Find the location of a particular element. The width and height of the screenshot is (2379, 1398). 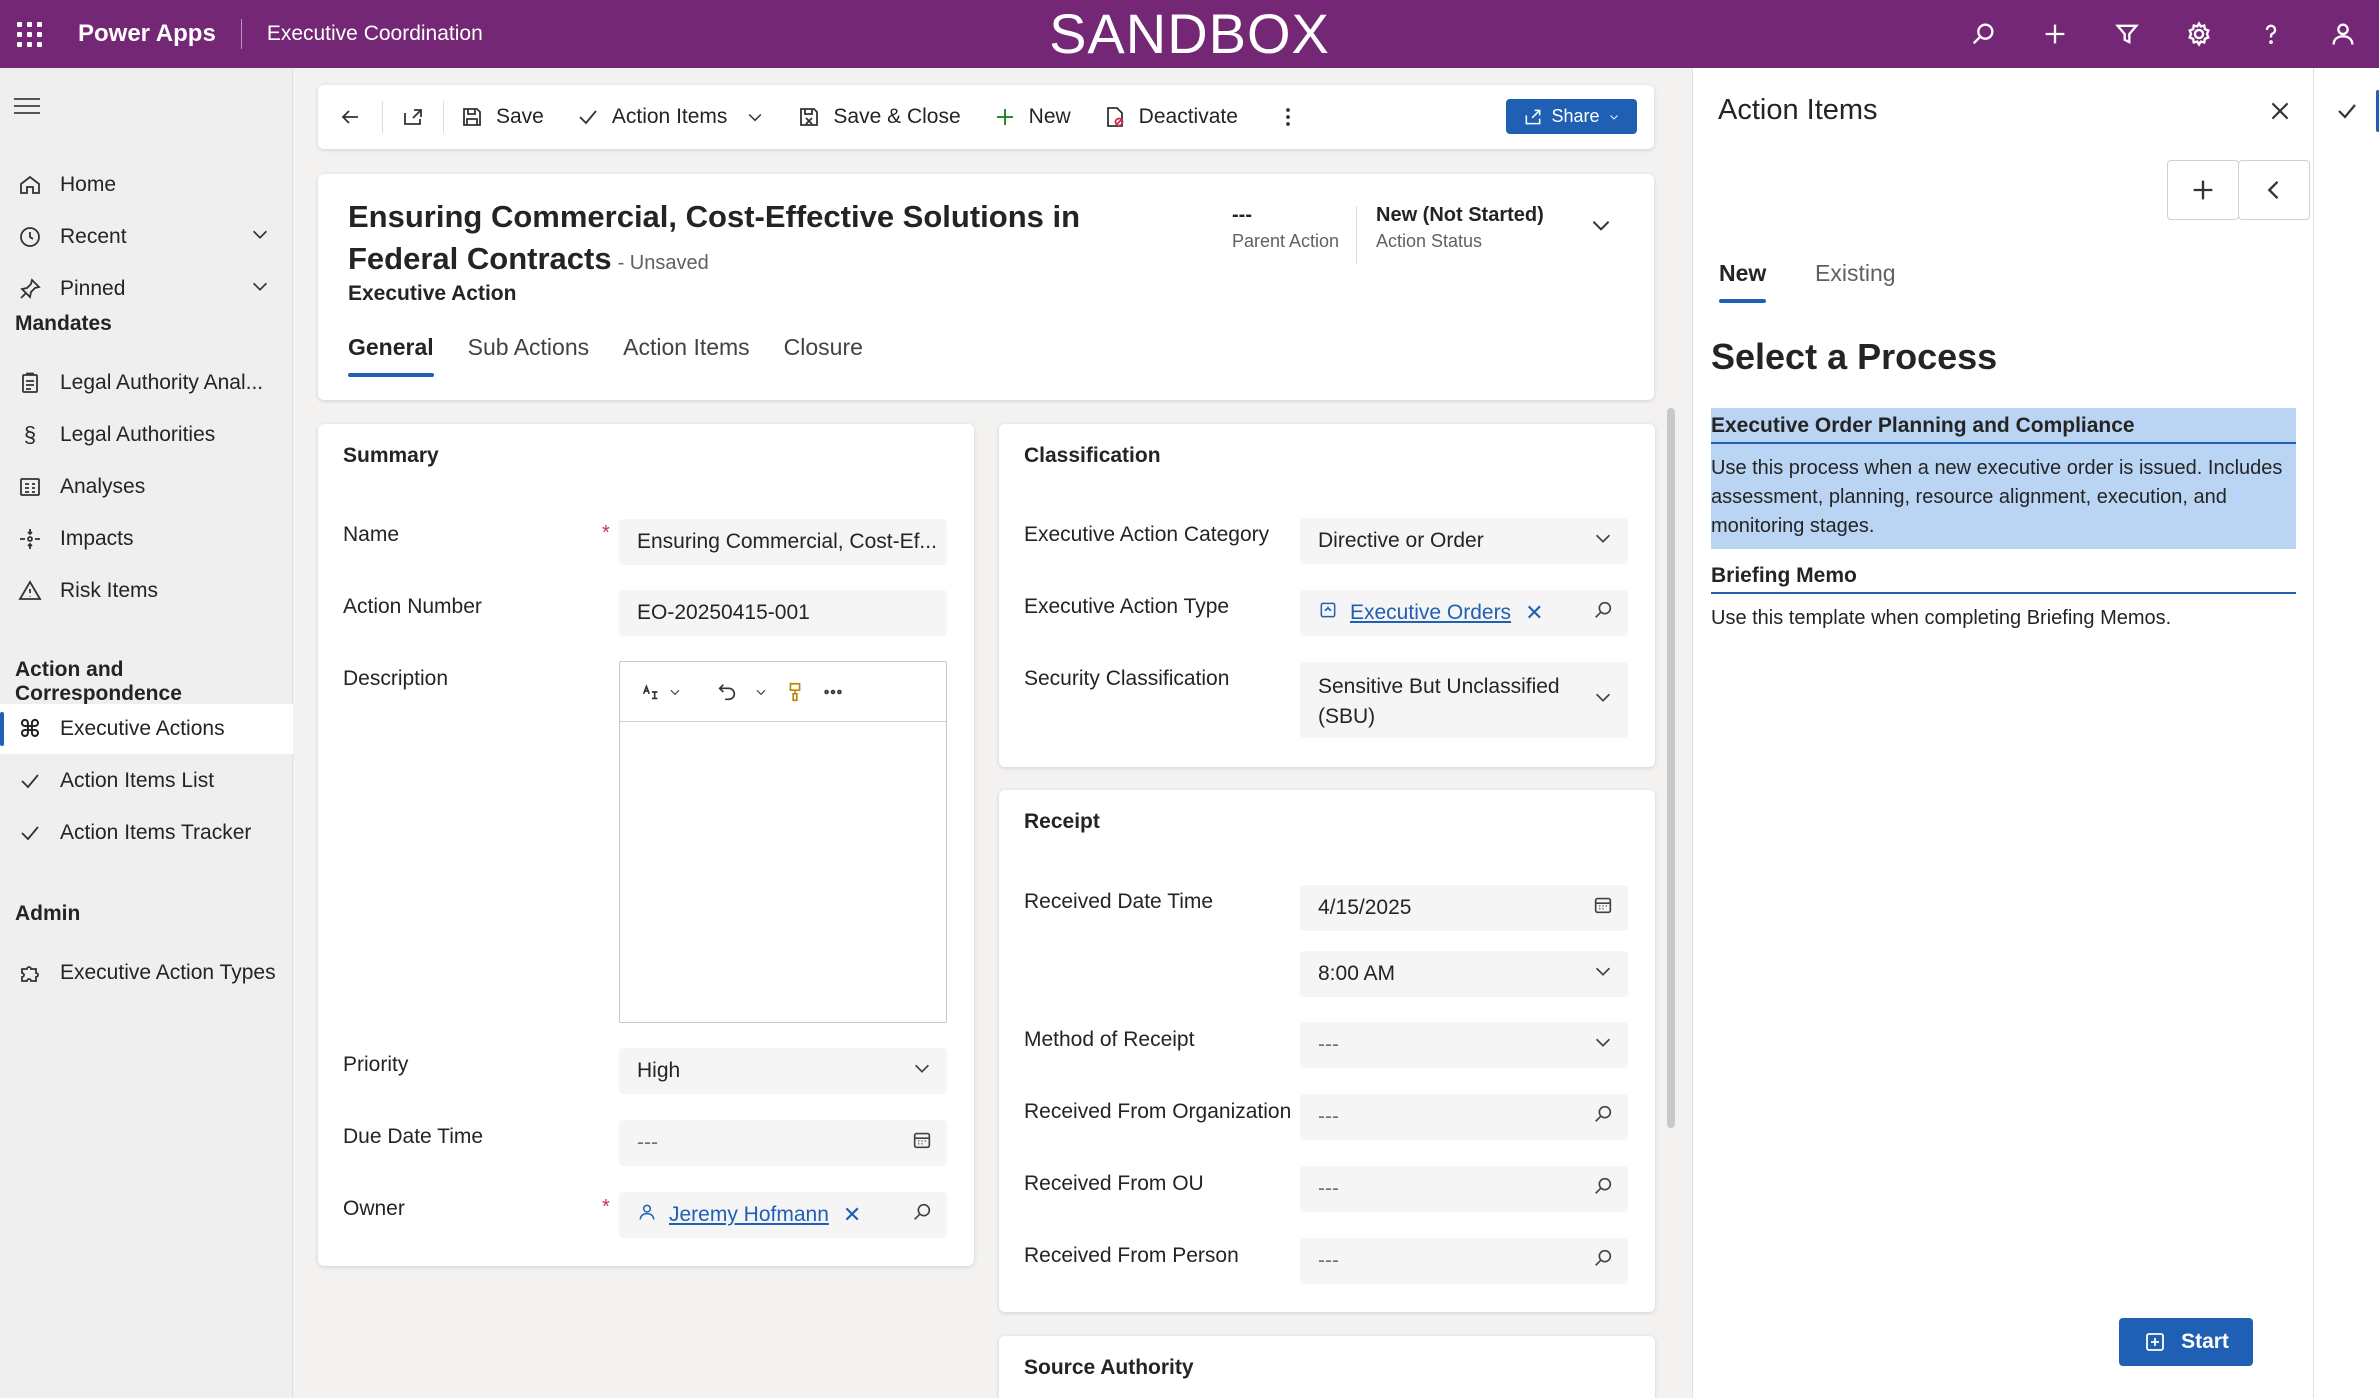

nav-home: Home is located at coordinates (146, 185).